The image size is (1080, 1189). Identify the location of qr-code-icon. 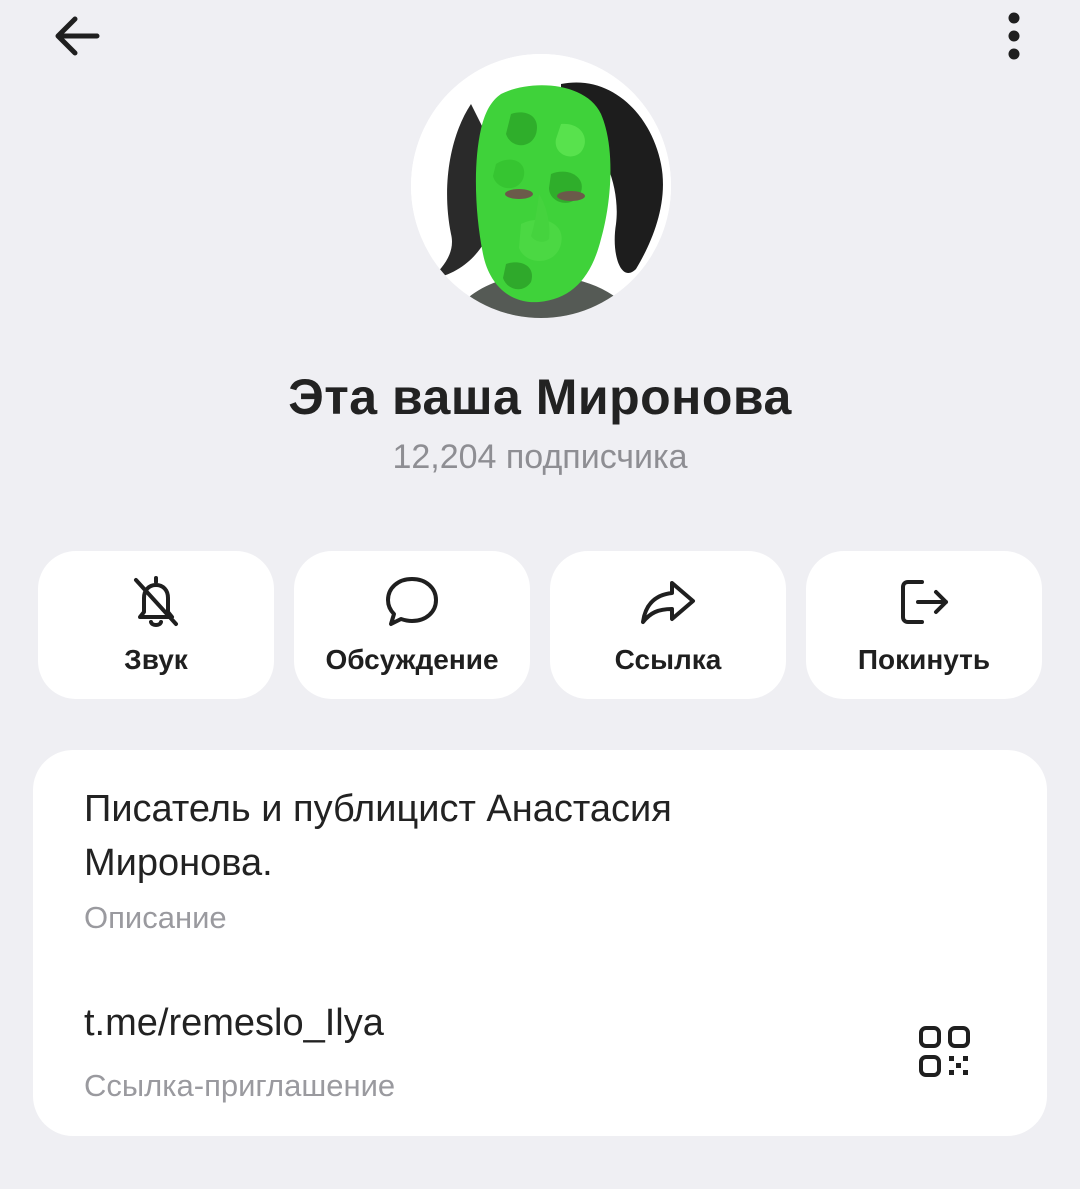
(944, 1051).